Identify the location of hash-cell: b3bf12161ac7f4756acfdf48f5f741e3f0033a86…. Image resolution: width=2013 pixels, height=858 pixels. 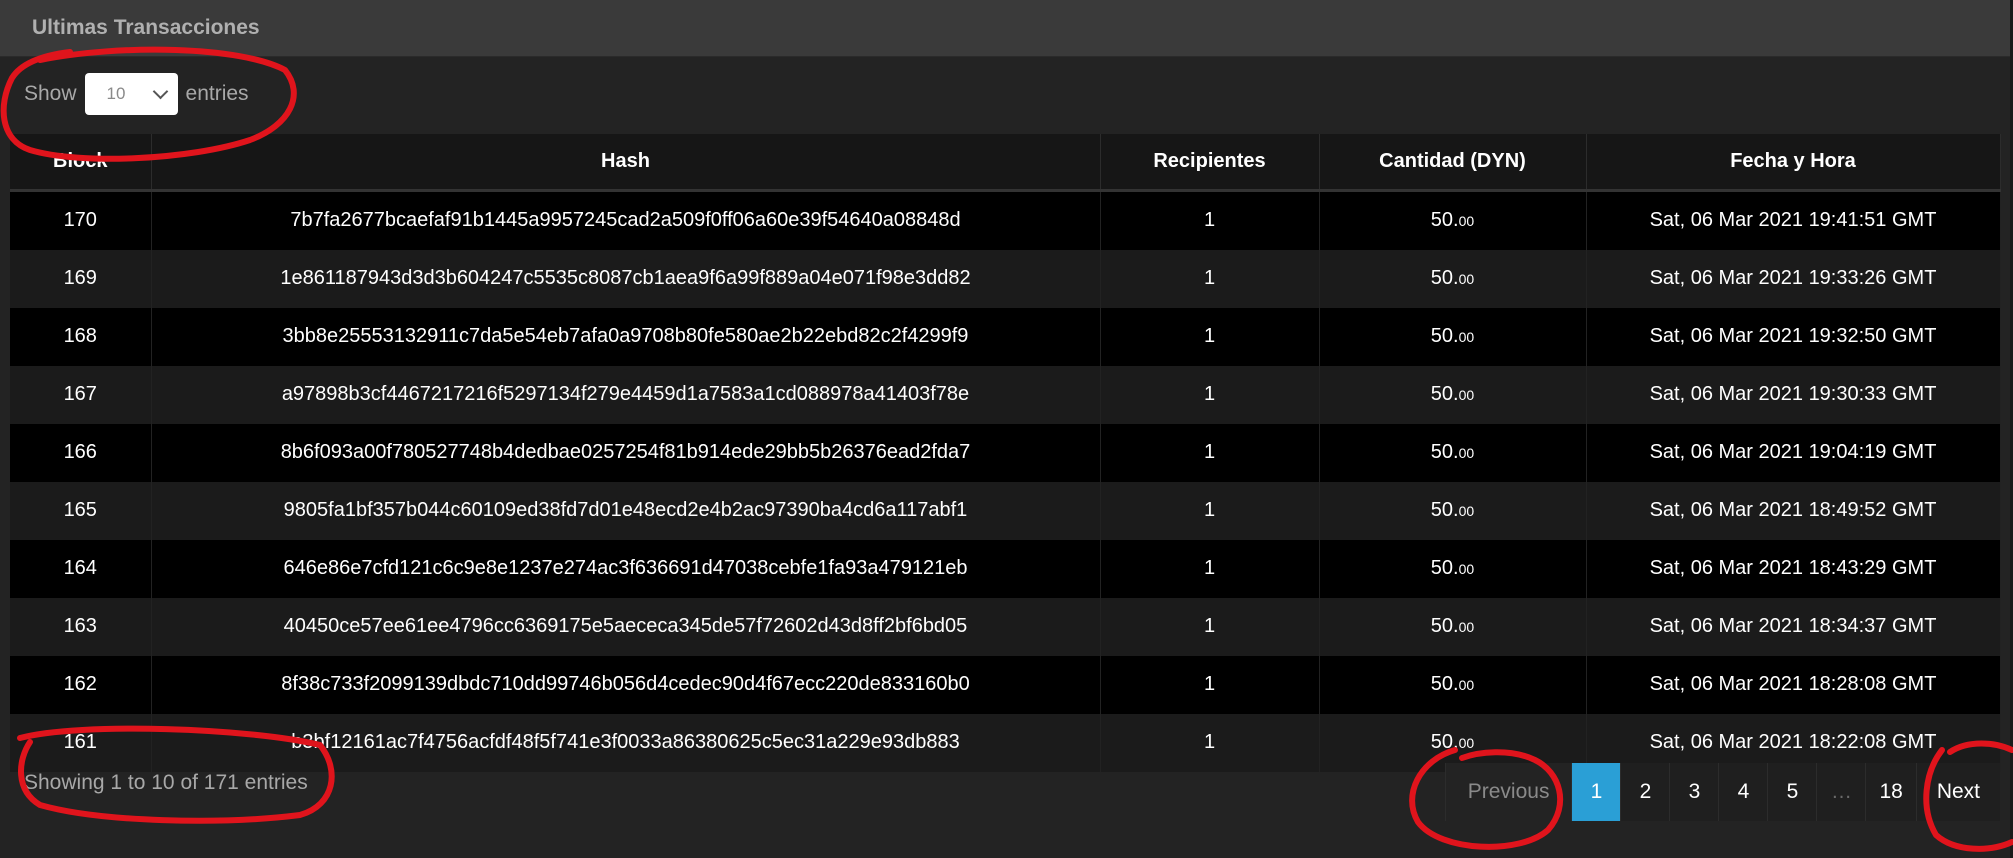
(626, 742).